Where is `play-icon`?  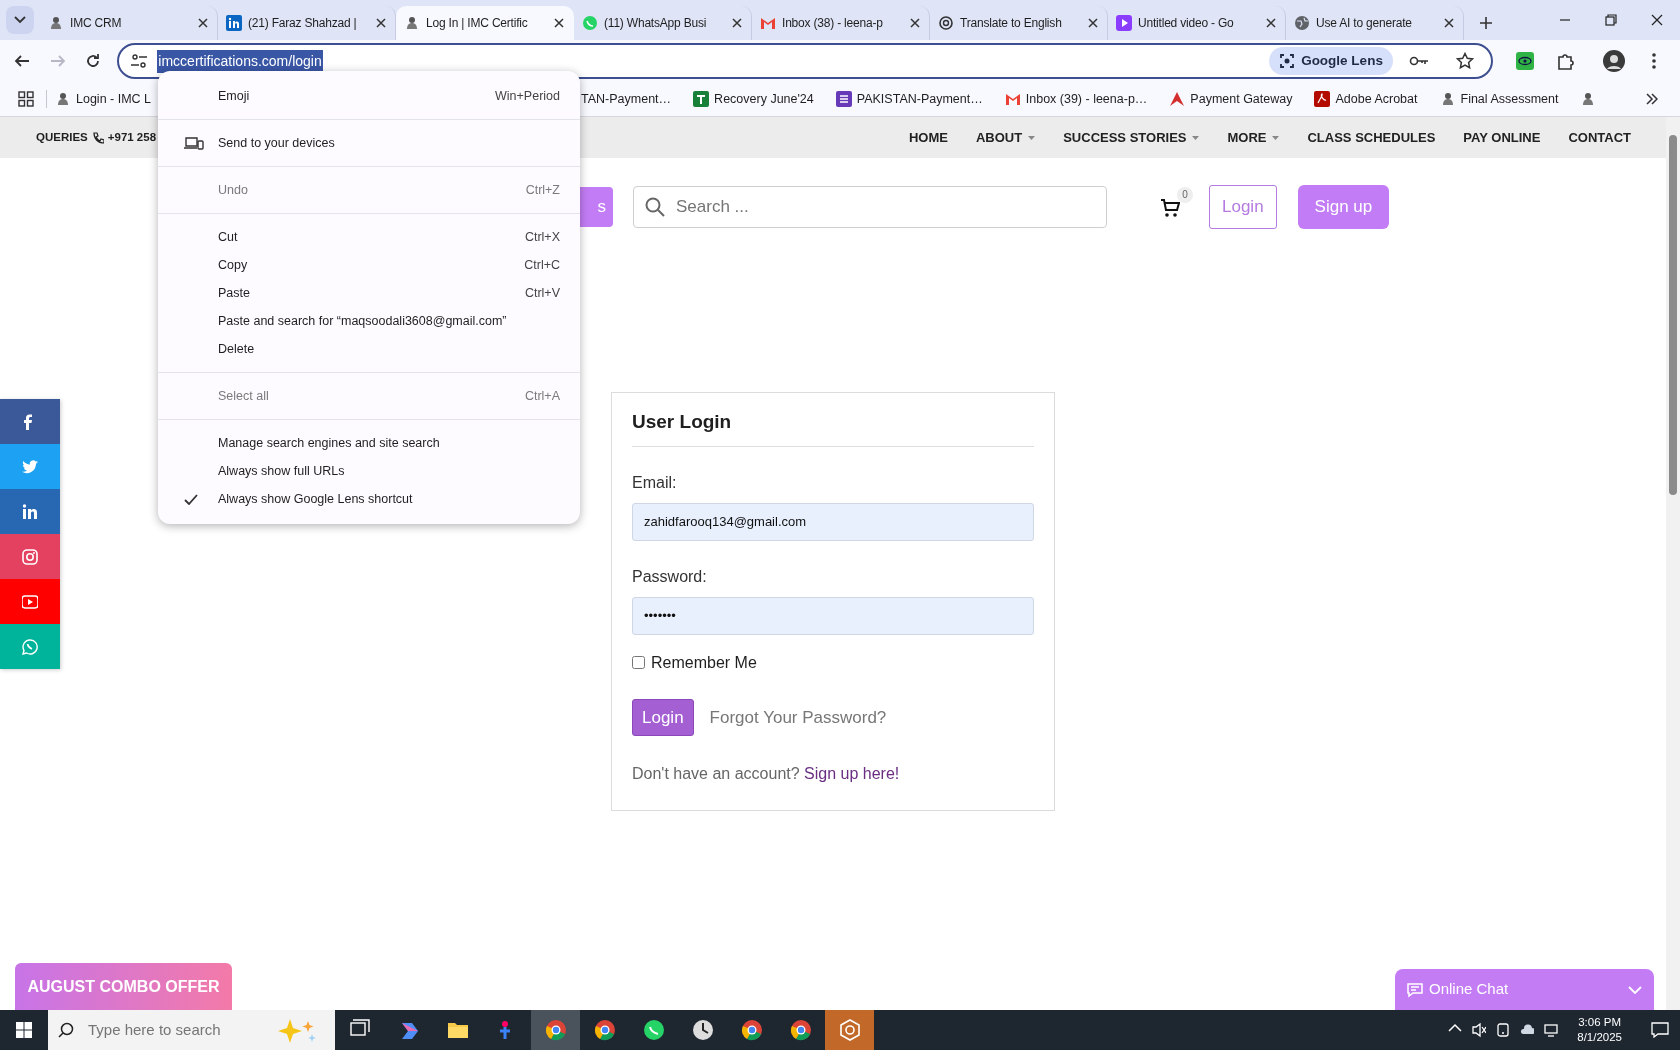
play-icon is located at coordinates (30, 601).